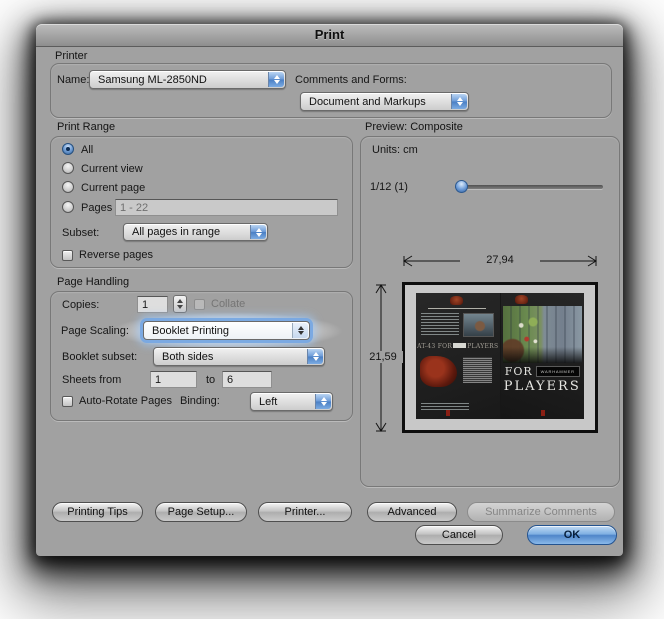 This screenshot has width=664, height=619. I want to click on radio-all, so click(68, 149).